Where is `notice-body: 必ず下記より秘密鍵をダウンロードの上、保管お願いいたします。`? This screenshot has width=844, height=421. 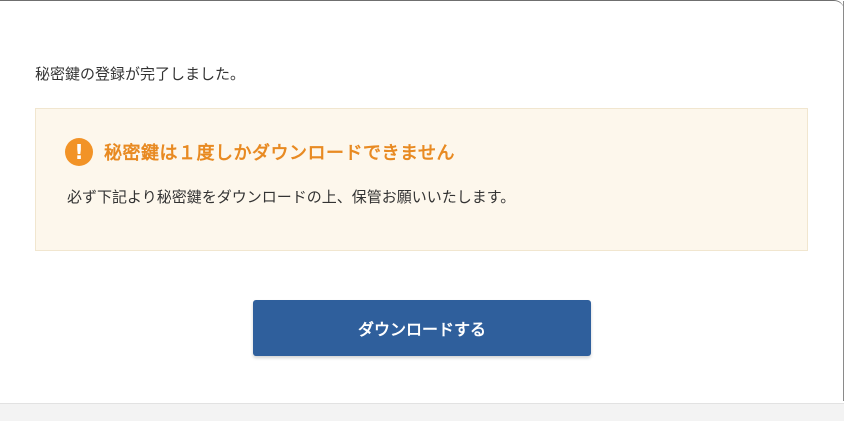
notice-body: 必ず下記より秘密鍵をダウンロードの上、保管お願いいたします。 is located at coordinates (291, 197).